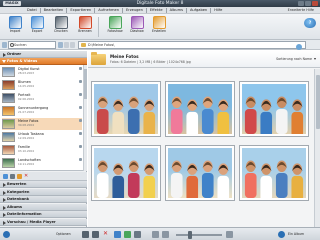  What do you see at coordinates (176, 10) in the screenshot?
I see `menu-item-albums: Albums` at bounding box center [176, 10].